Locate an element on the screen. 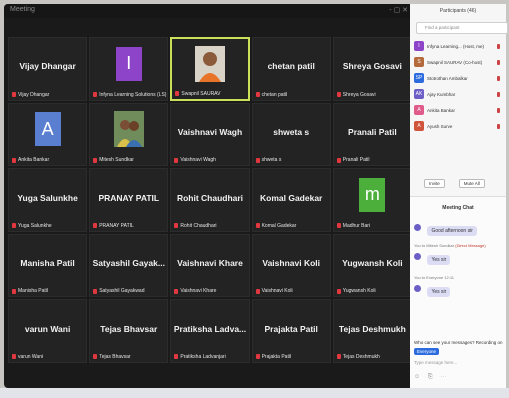 This screenshot has width=509, height=398. tile-label-text: Pranali Patil is located at coordinates (356, 160).